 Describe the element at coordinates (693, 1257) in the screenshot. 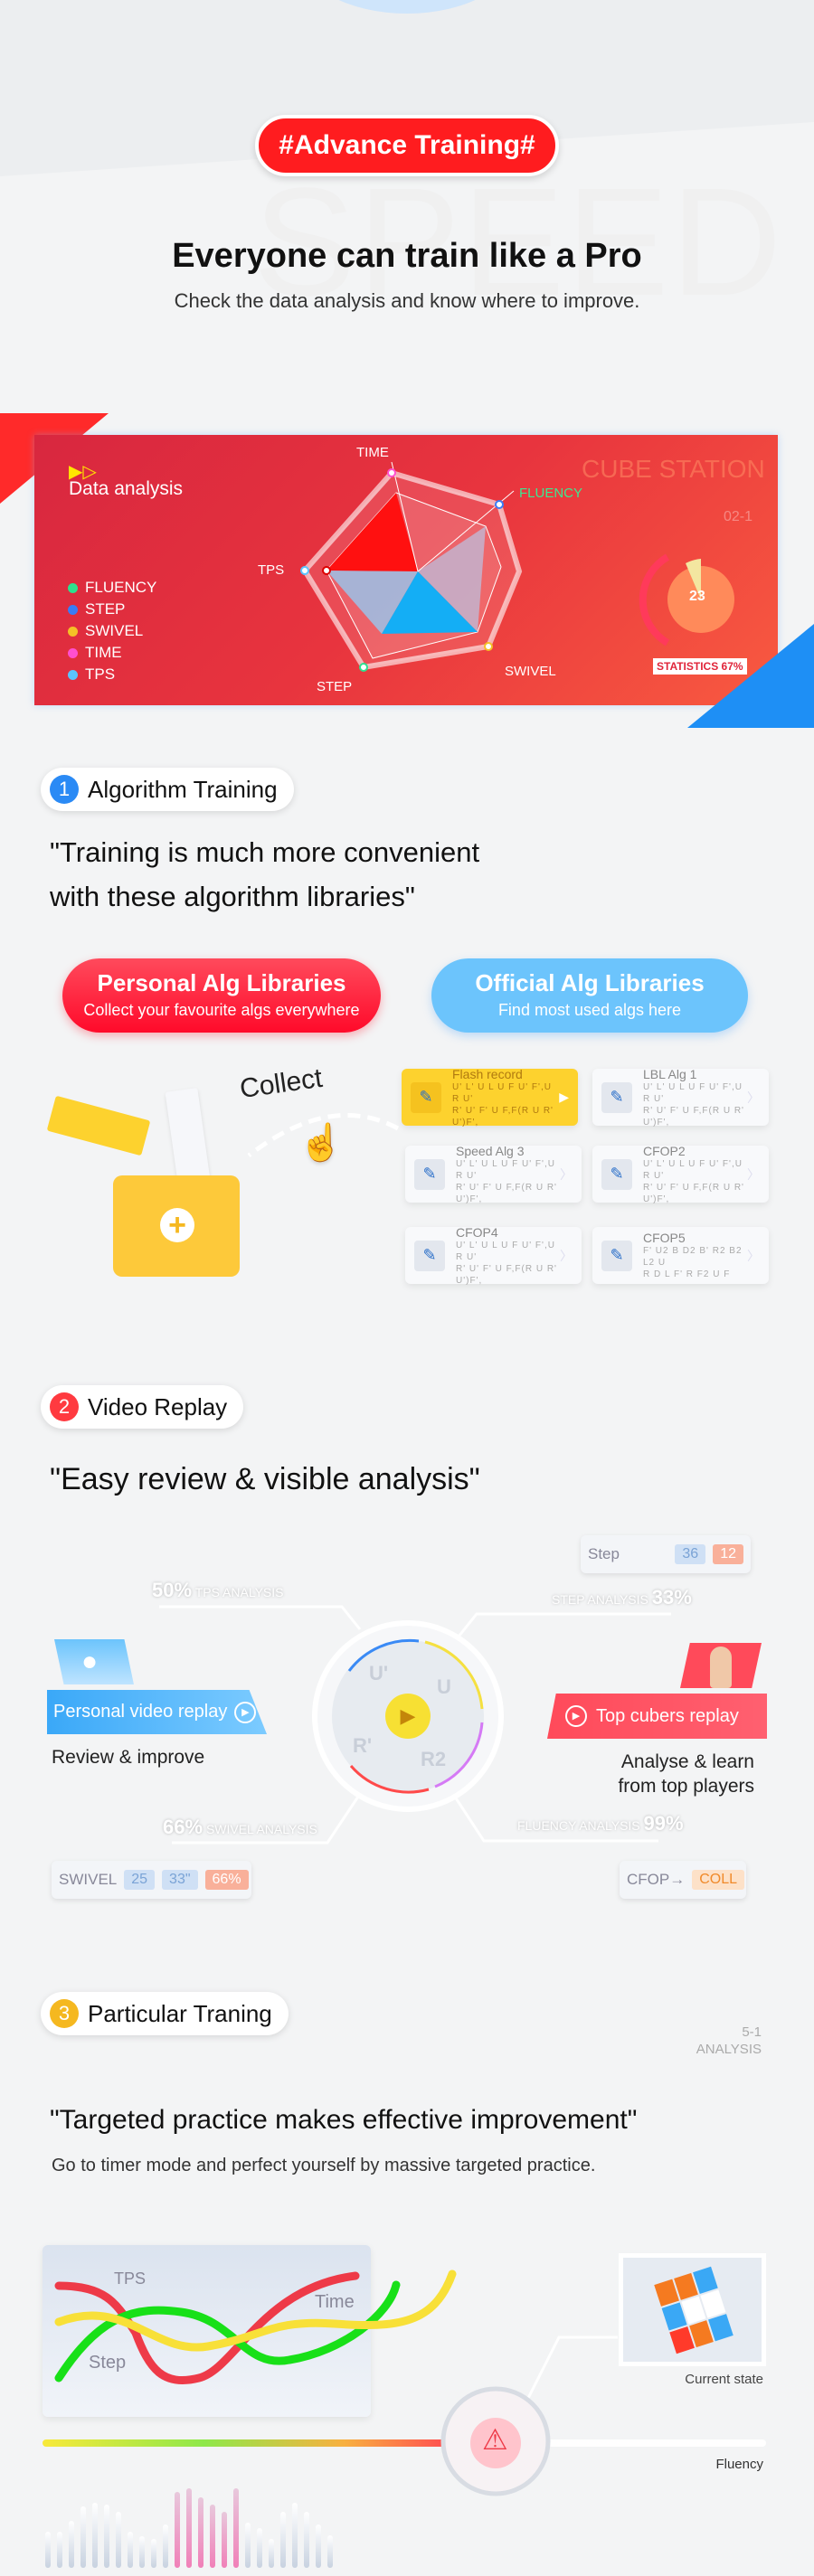

I see `alg-moves: F' U2 B D2 B' R2 B2 L2 U` at that location.